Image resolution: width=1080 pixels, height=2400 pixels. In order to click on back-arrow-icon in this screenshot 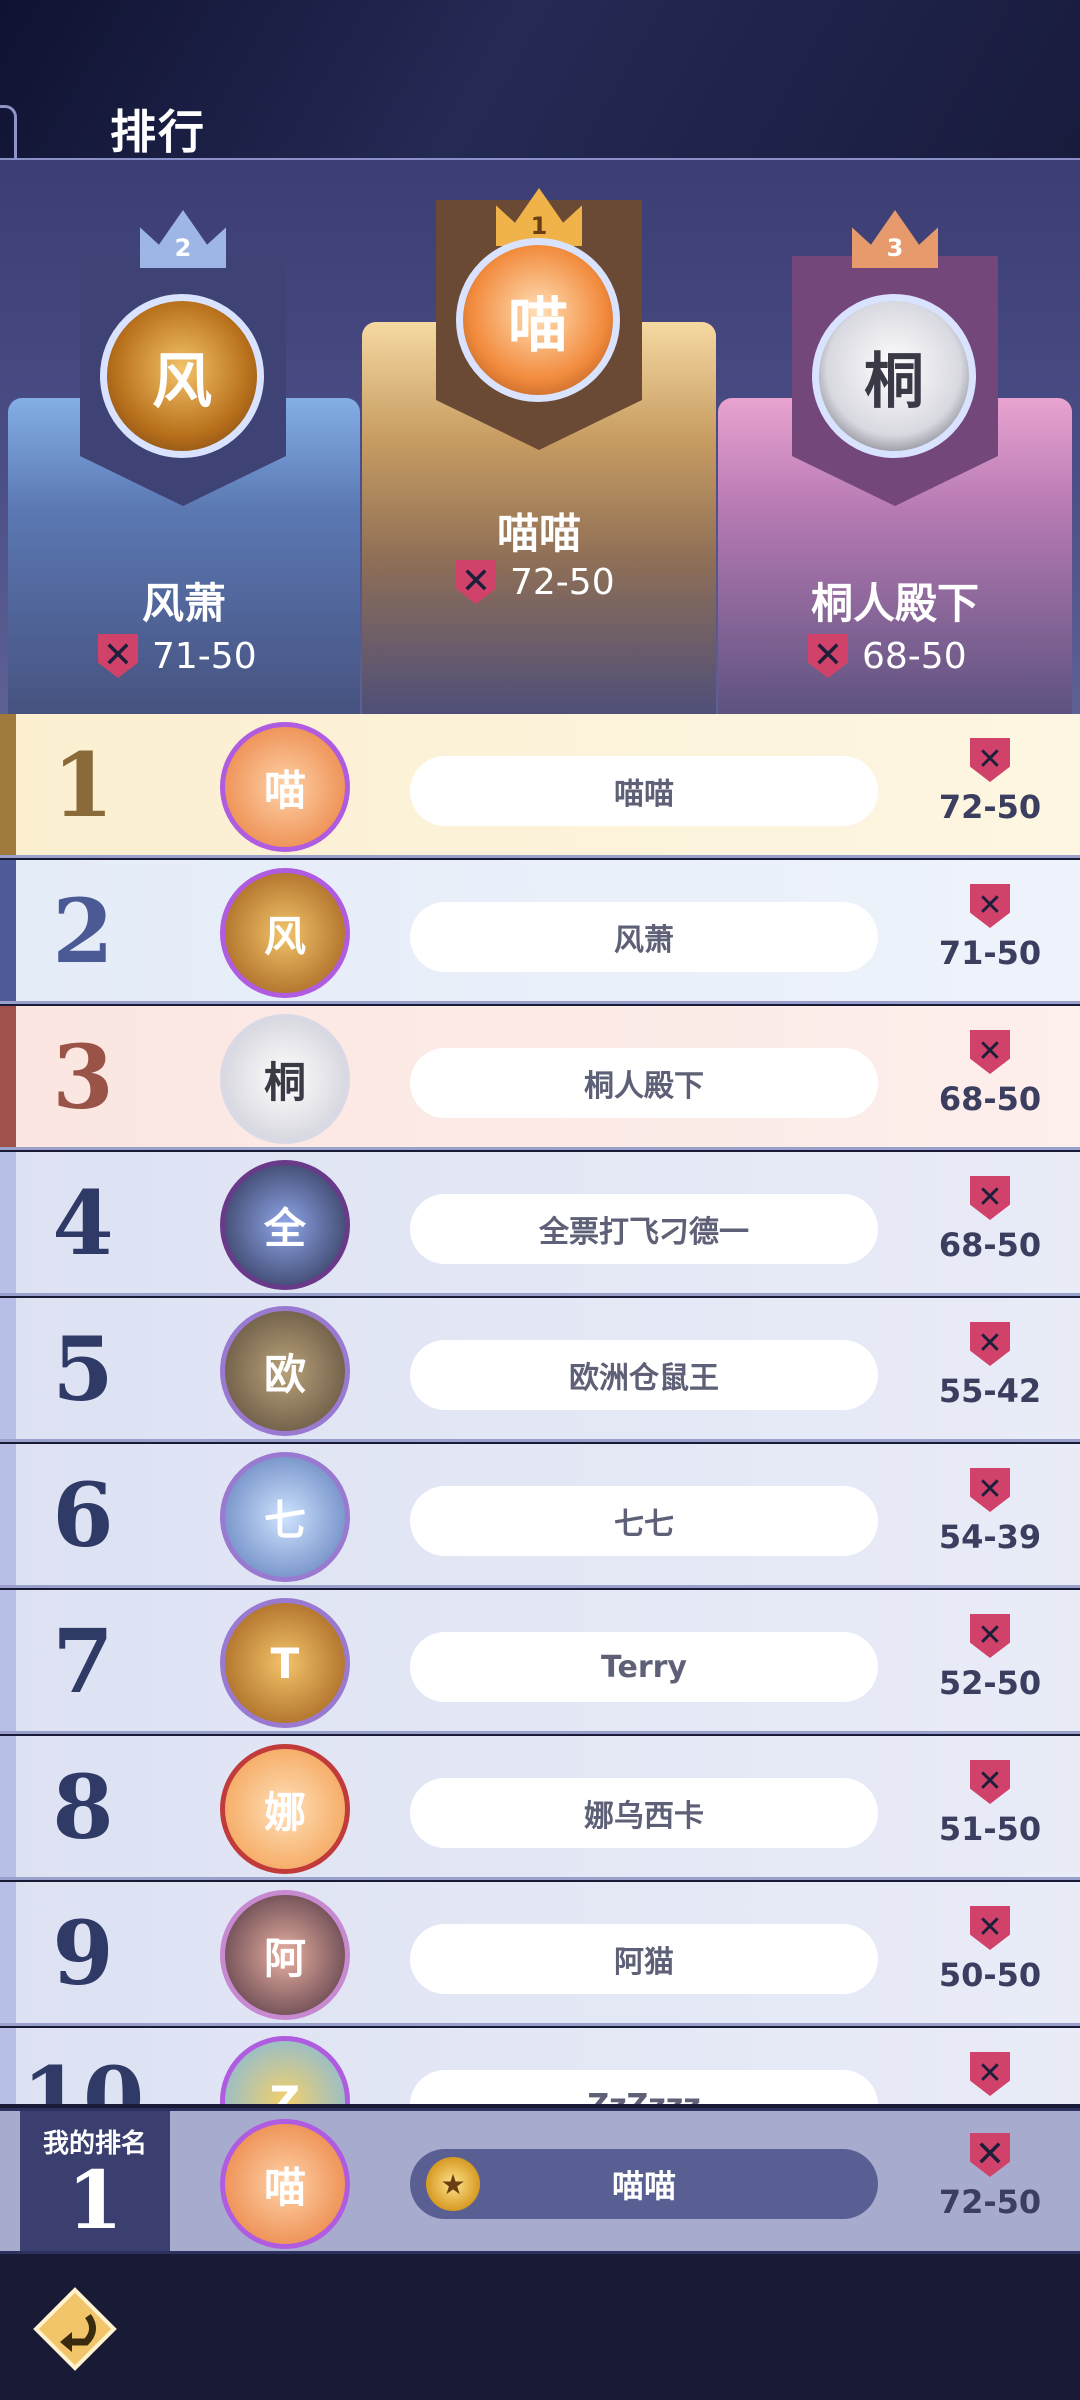, I will do `click(75, 2329)`.